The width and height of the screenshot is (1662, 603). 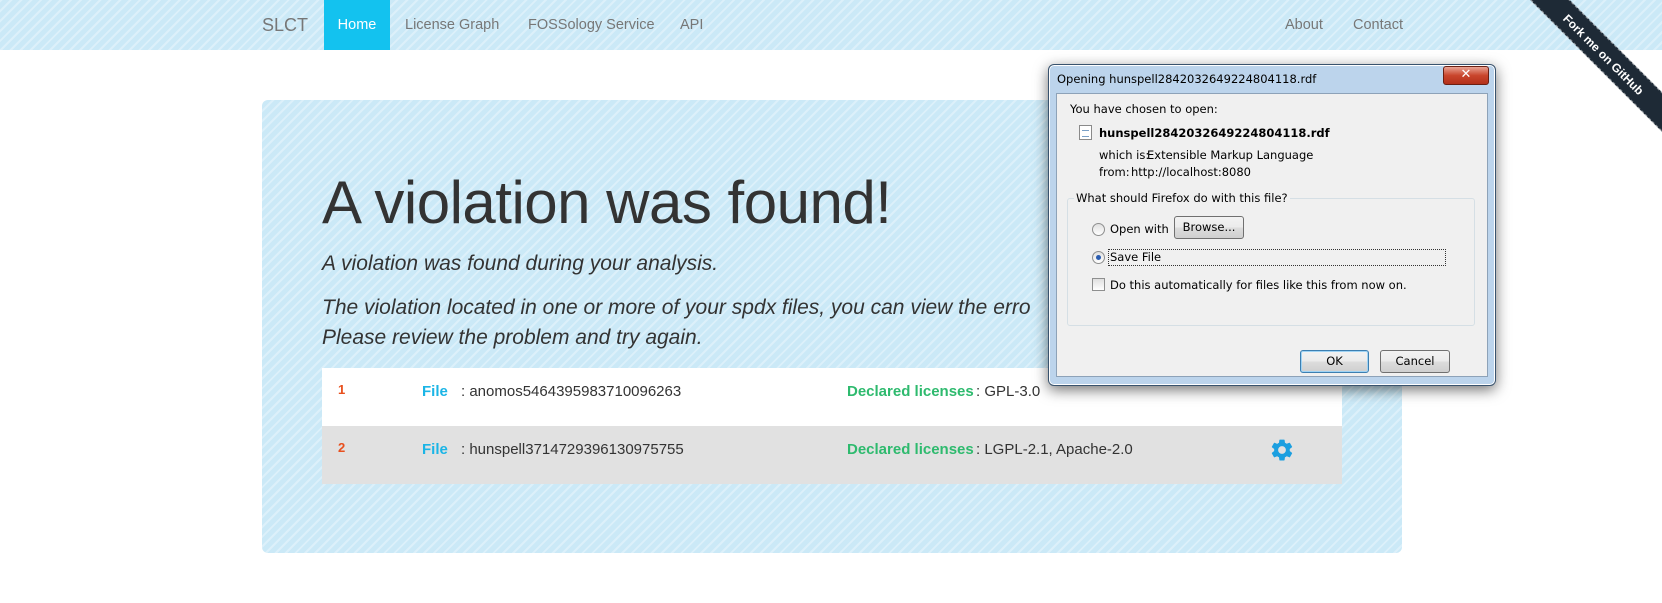 I want to click on nav-about: About, so click(x=1304, y=25).